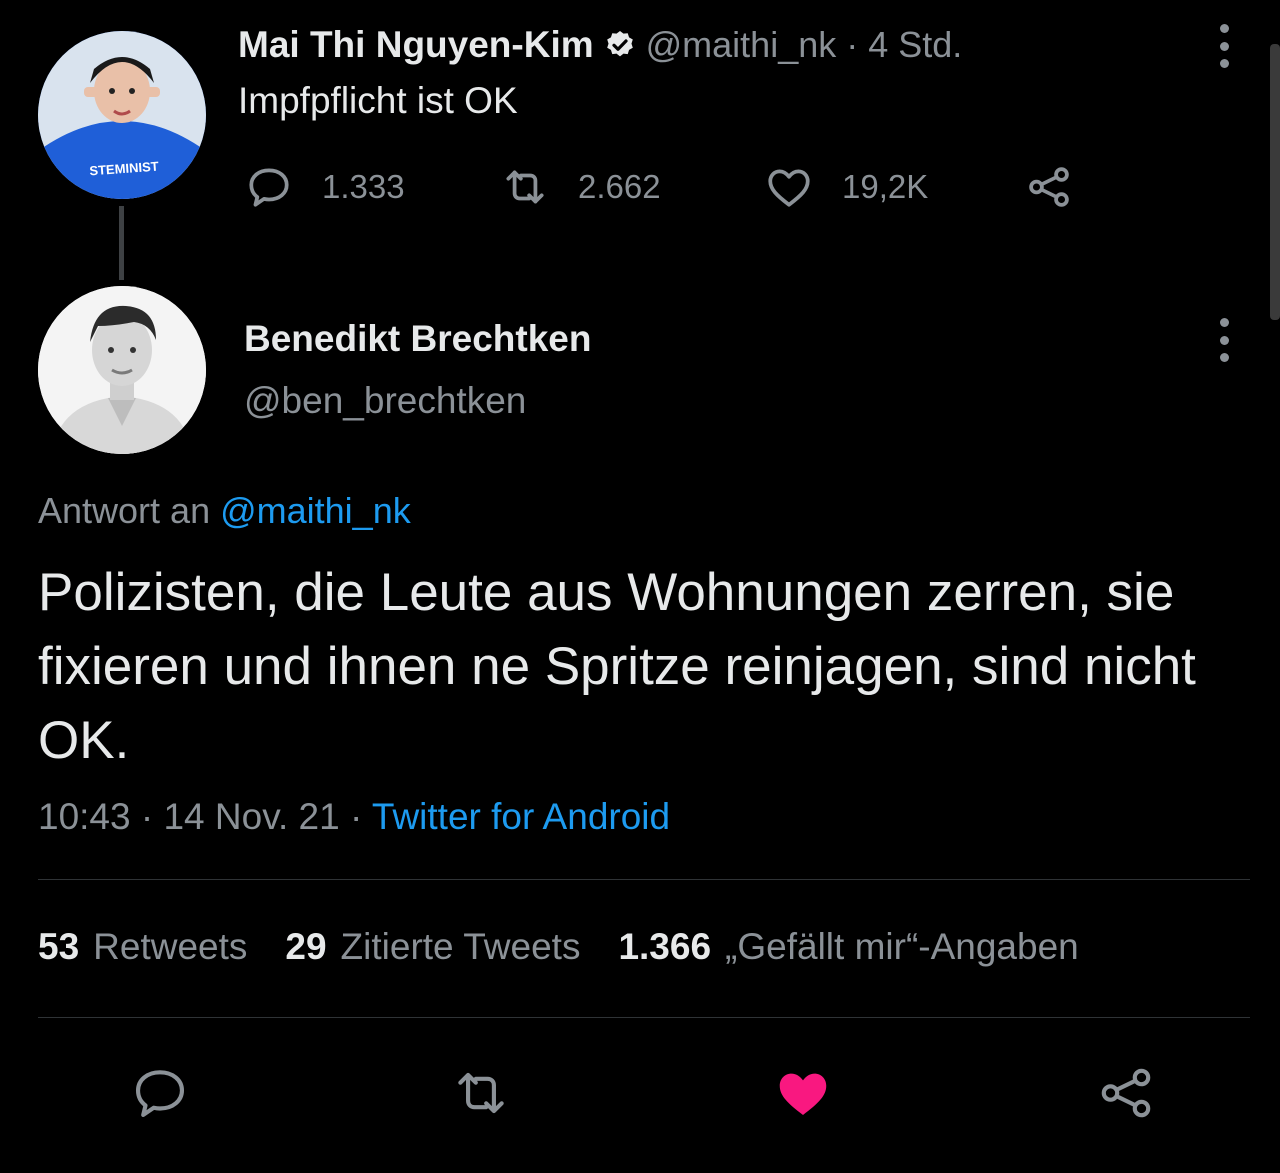  I want to click on tweet2-meta: 10:43 · 14 Nov. 21 · Twitter for Android, so click(354, 817).